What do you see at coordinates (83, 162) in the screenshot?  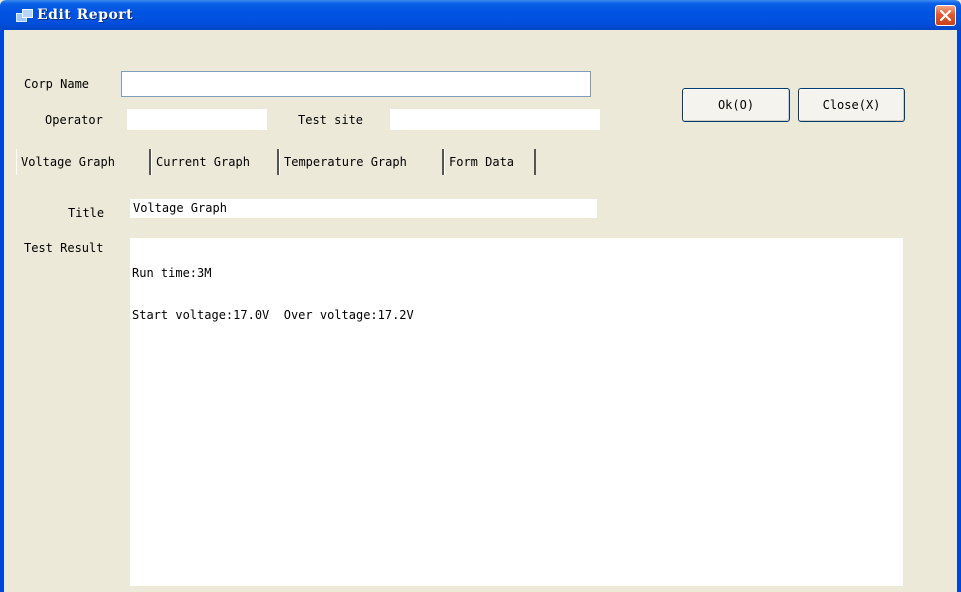 I see `tab-voltage-graph: Voltage Graph` at bounding box center [83, 162].